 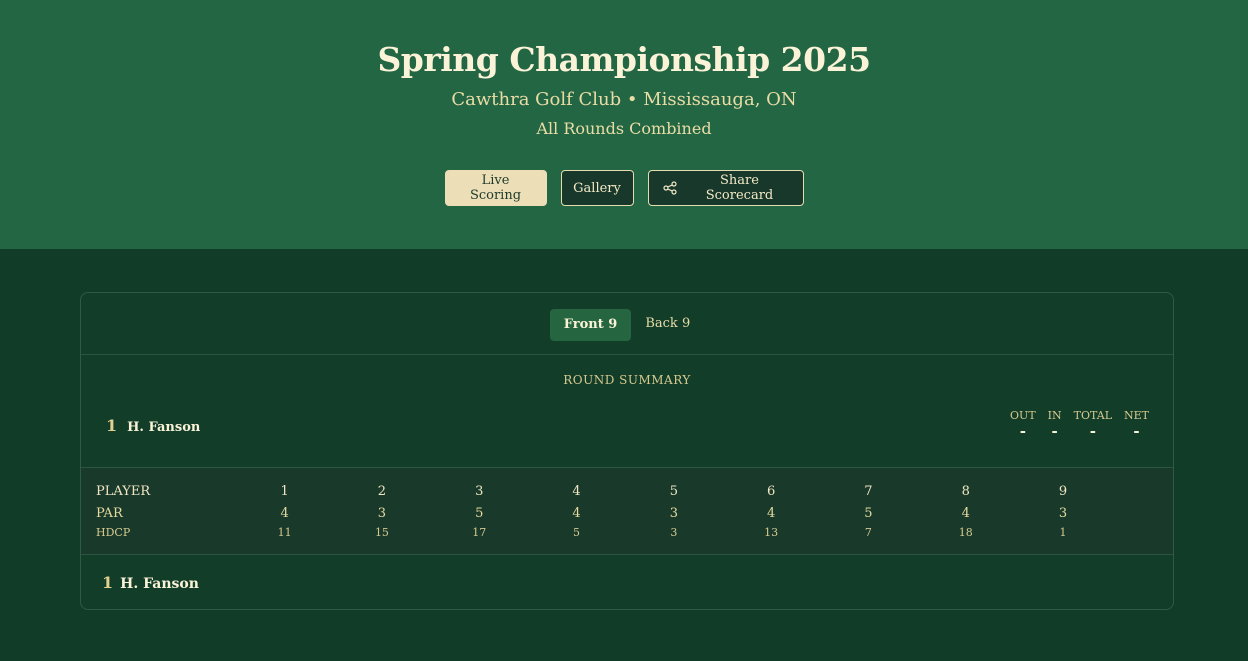 I want to click on tab-back-9: Back 9, so click(x=667, y=324).